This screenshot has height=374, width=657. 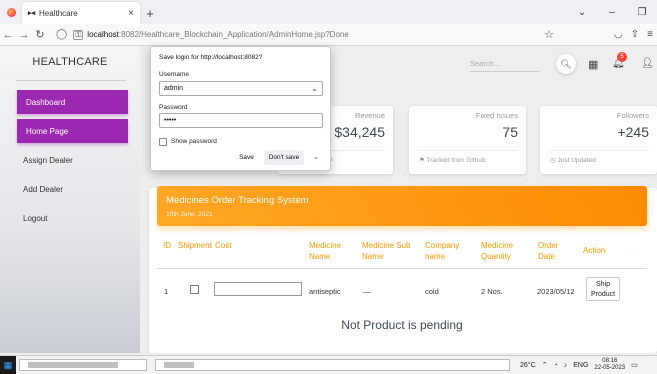 I want to click on tab-title: Healthcare, so click(x=58, y=13).